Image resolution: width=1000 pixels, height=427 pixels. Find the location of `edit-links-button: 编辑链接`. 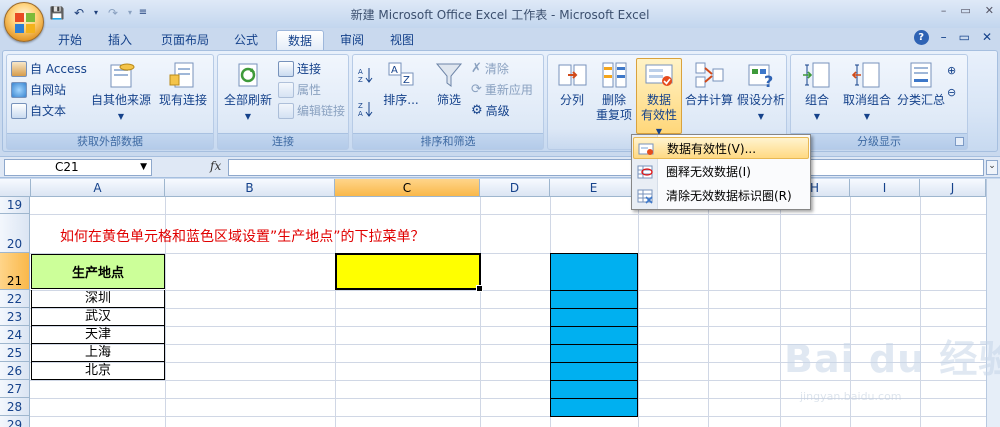

edit-links-button: 编辑链接 is located at coordinates (311, 111).